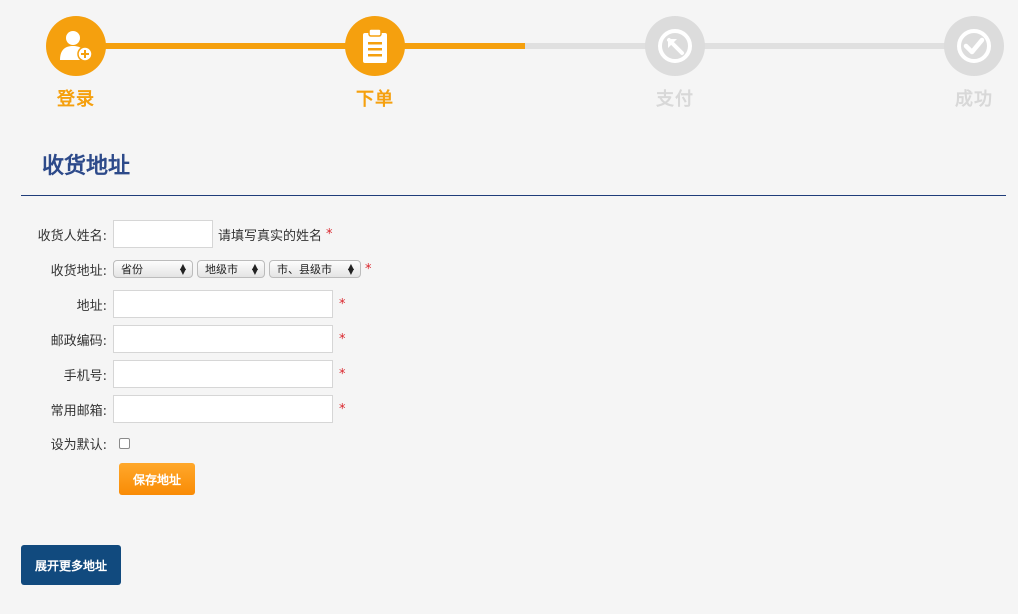  I want to click on name-input, so click(163, 234).